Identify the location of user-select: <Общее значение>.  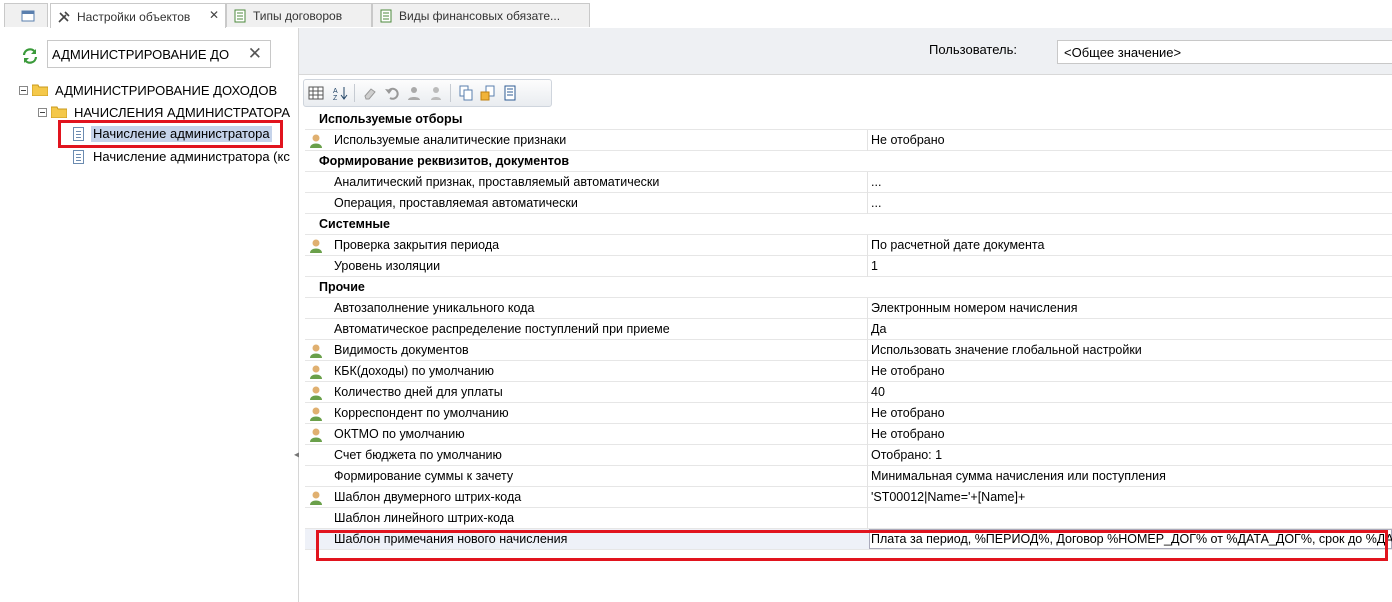
(1224, 52).